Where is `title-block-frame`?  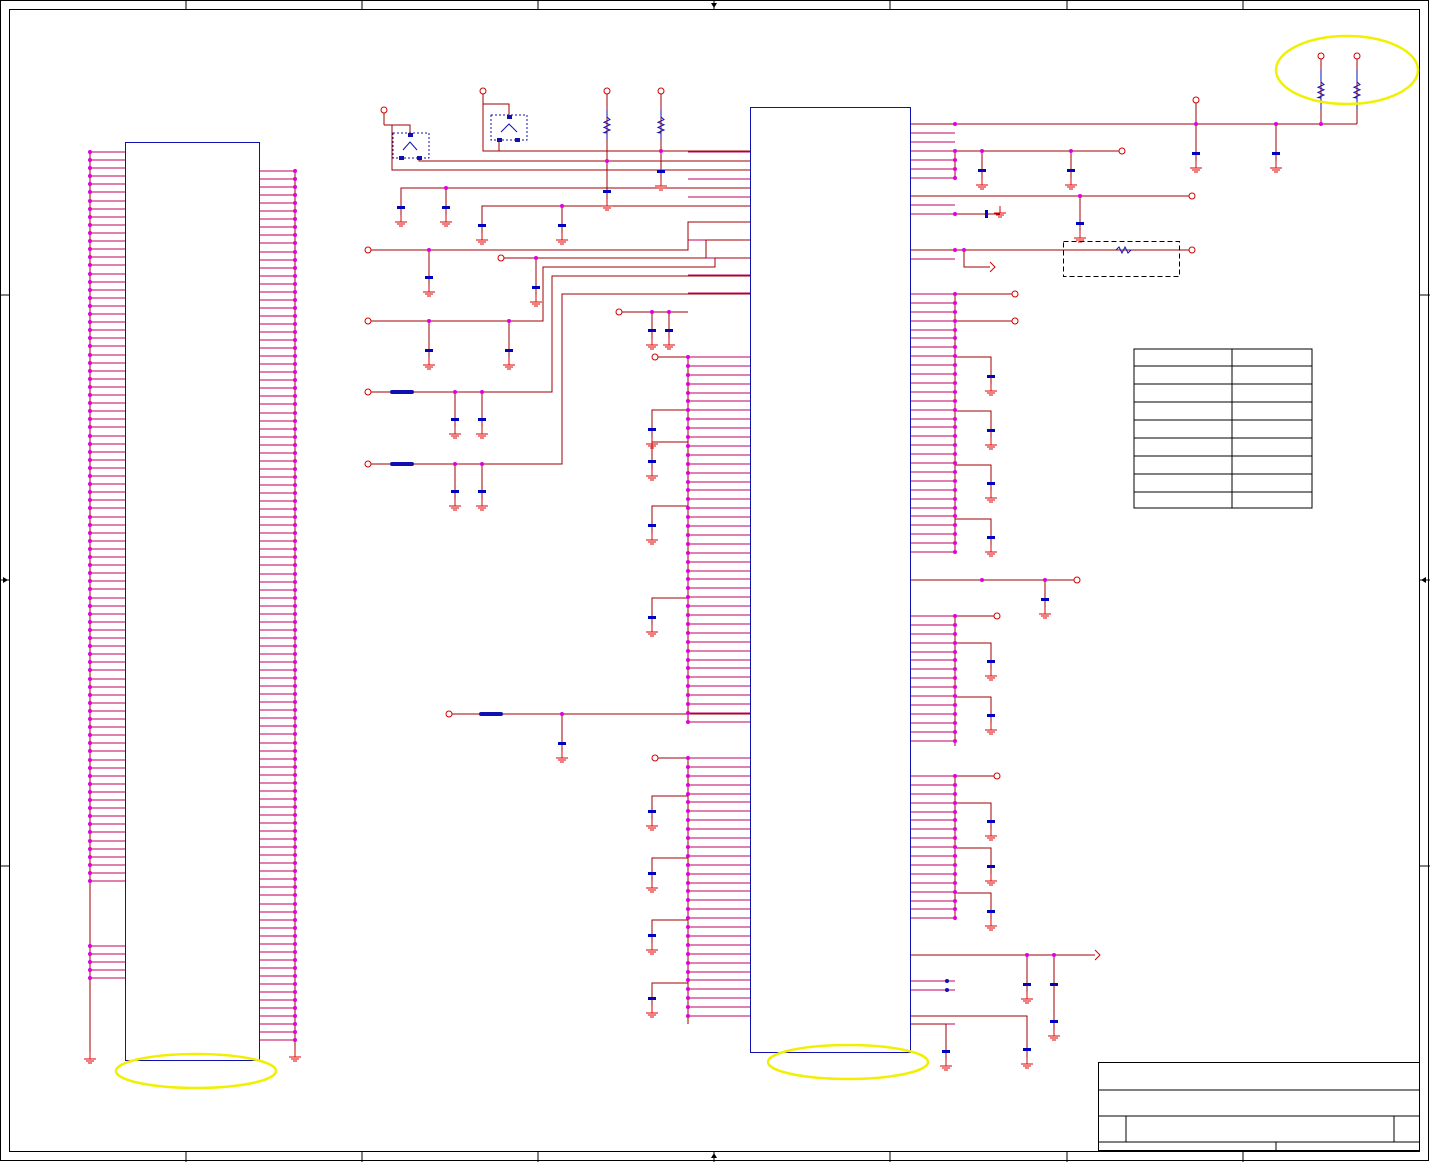
title-block-frame is located at coordinates (1259, 1106).